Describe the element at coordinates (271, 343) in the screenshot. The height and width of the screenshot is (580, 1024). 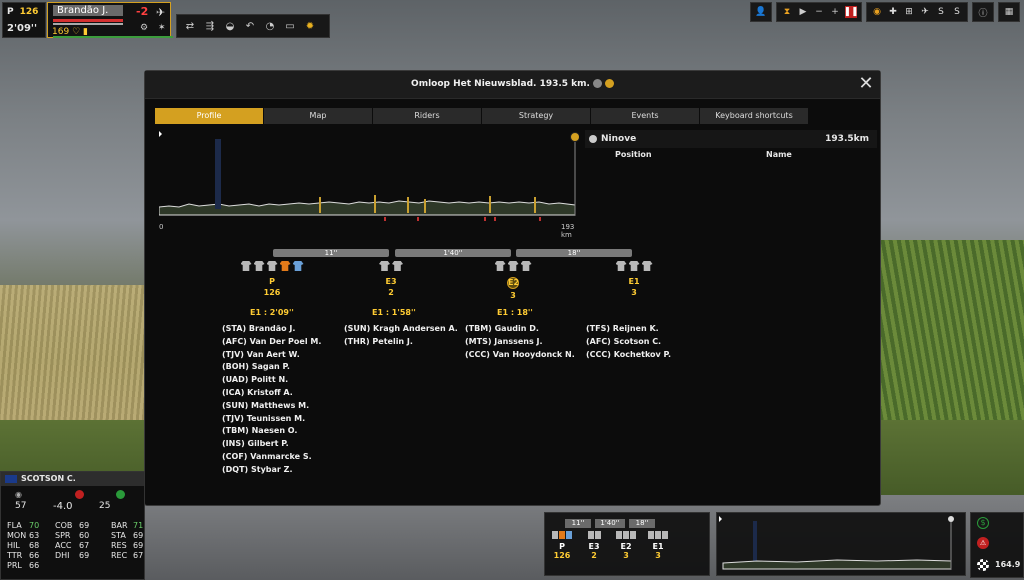
I see `rider-entry: (AFC) Van Der Poel M.` at that location.